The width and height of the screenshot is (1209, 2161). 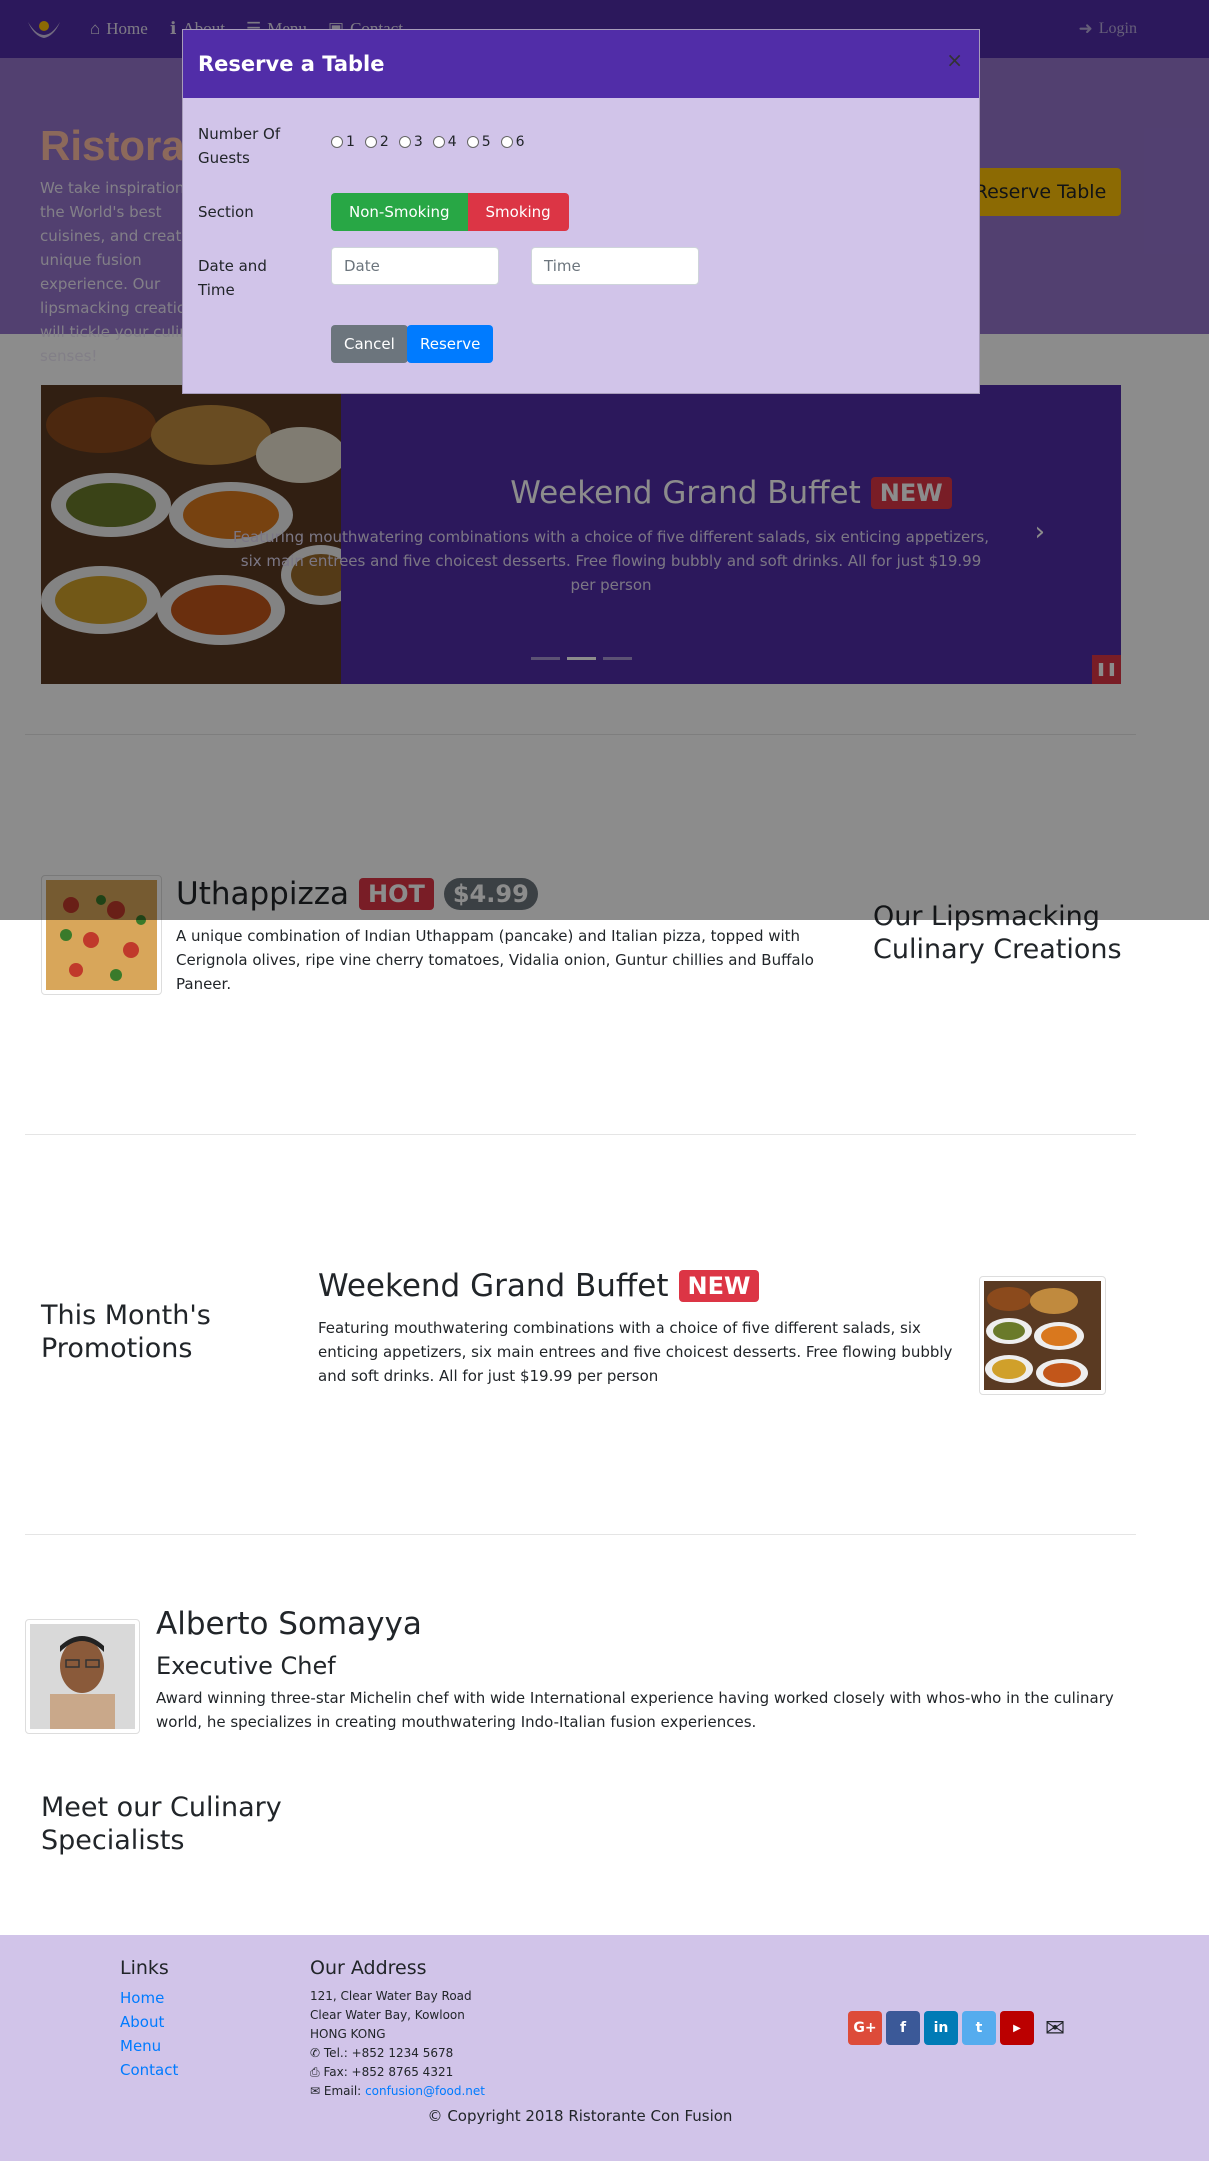 What do you see at coordinates (391, 1996) in the screenshot?
I see `address-line: 121, Clear Water Bay Road` at bounding box center [391, 1996].